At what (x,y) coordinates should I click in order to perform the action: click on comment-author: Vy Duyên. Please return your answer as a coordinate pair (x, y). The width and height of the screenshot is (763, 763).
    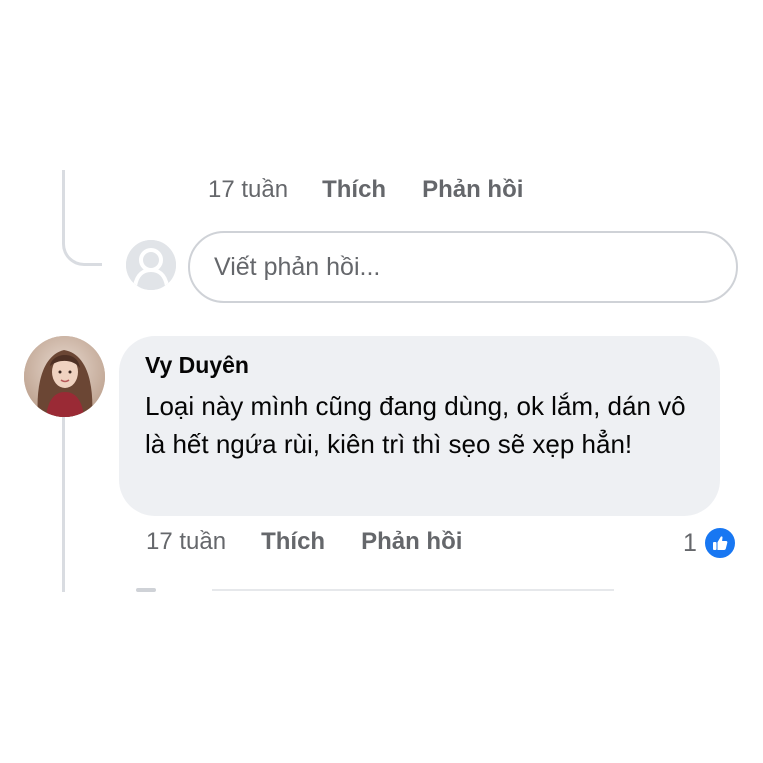
    Looking at the image, I should click on (420, 365).